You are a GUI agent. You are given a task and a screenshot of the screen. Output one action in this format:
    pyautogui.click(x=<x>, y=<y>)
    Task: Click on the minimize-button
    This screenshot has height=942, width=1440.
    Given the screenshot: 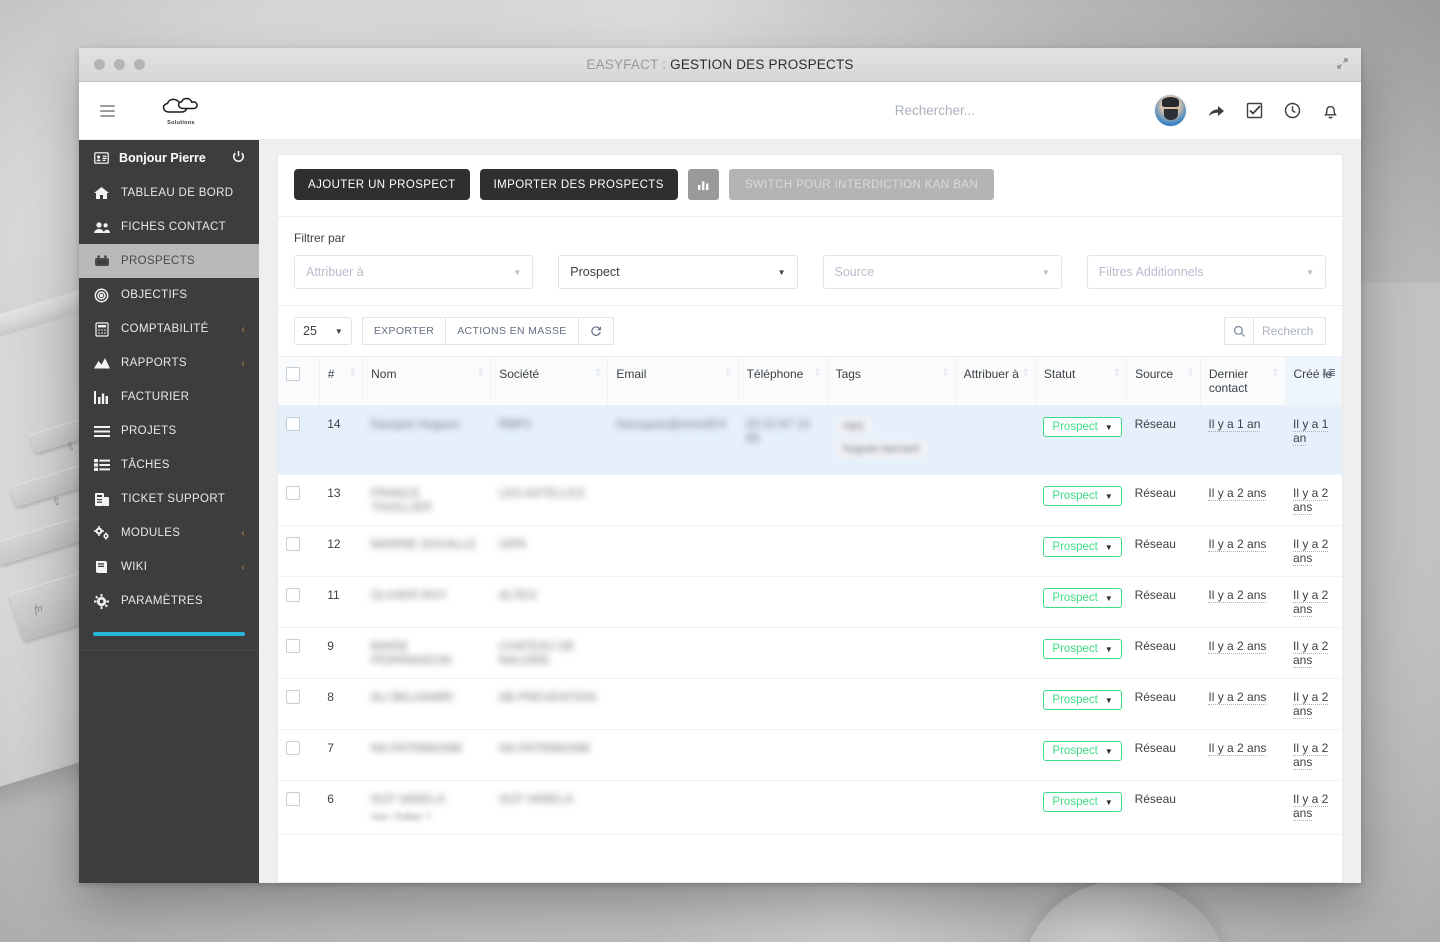 What is the action you would take?
    pyautogui.click(x=119, y=64)
    